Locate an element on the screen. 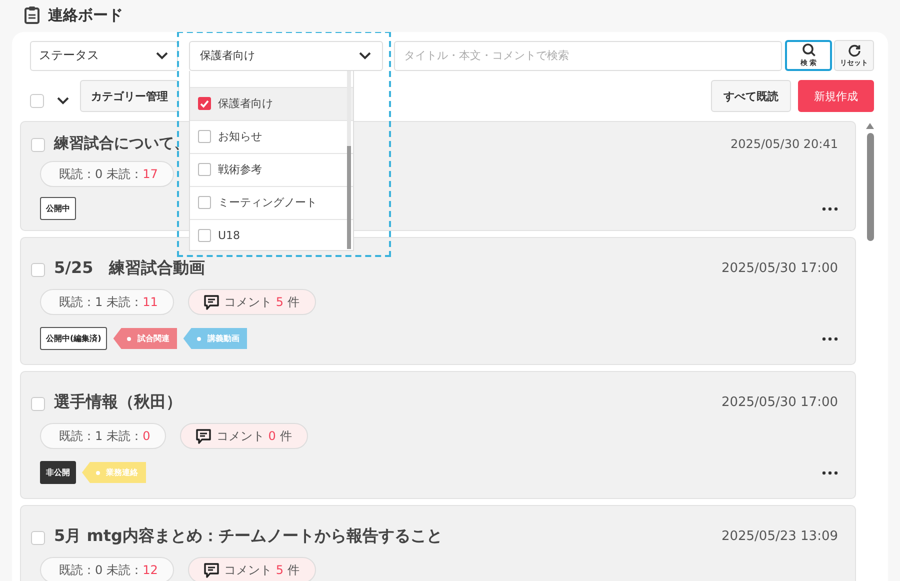 The height and width of the screenshot is (581, 900). category-select: 保護者向け is located at coordinates (286, 55).